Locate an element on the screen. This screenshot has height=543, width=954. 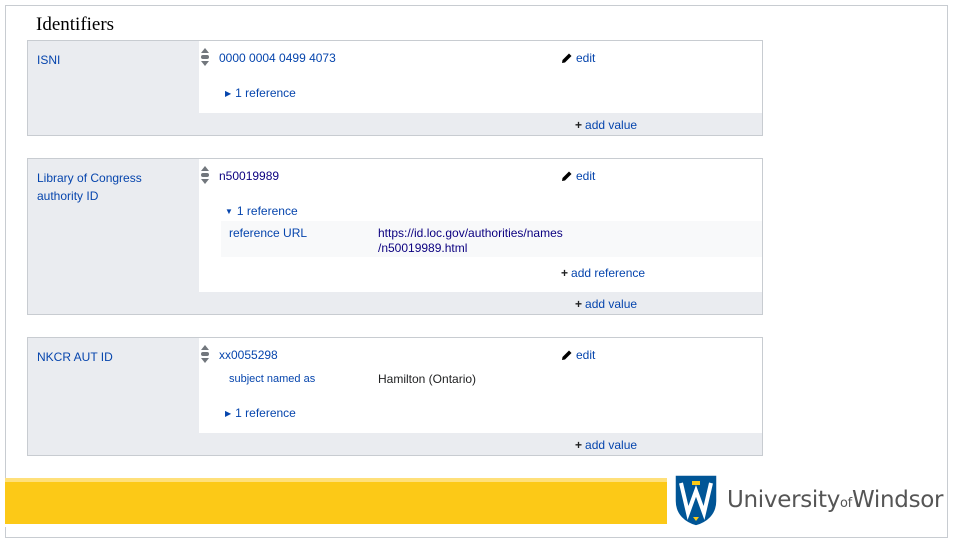
statement-value-link: n50019989 is located at coordinates (249, 176).